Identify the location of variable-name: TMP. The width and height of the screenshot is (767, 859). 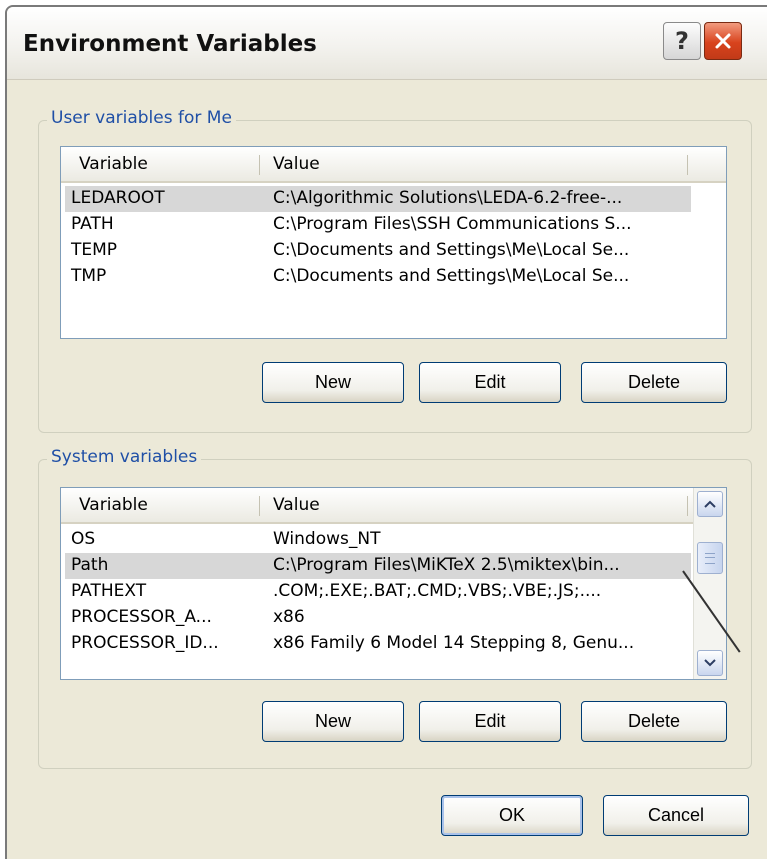
(89, 276).